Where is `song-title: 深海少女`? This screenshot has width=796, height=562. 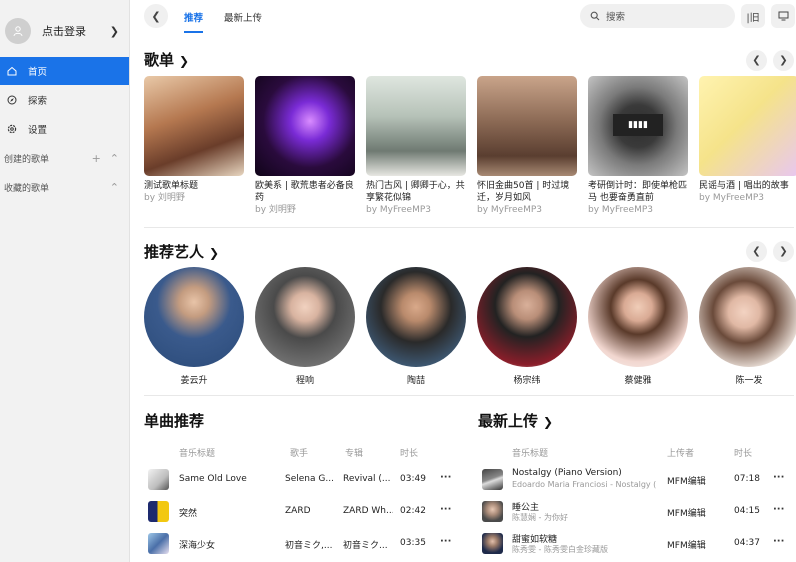 song-title: 深海少女 is located at coordinates (197, 546).